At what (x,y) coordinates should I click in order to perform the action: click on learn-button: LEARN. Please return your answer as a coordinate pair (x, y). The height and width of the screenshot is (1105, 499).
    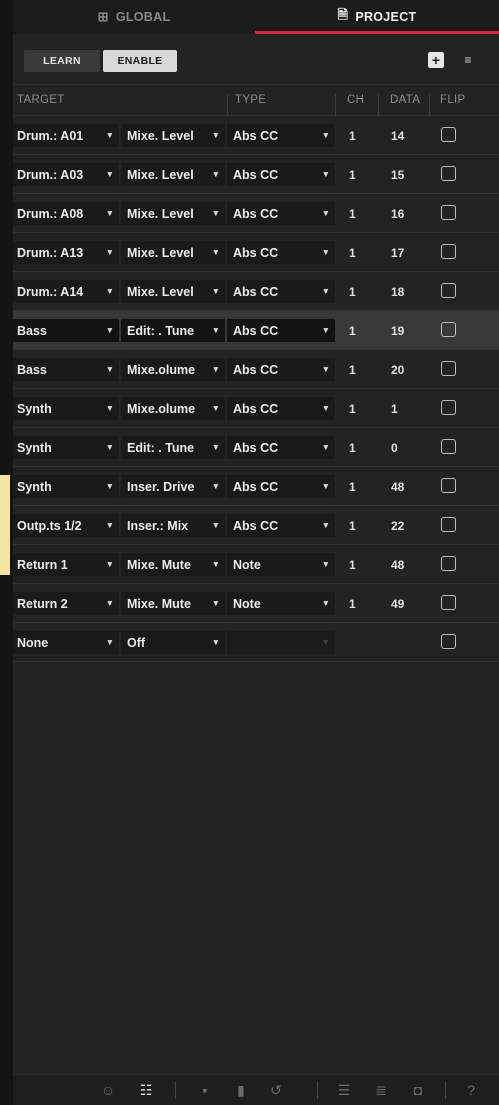
    Looking at the image, I should click on (62, 61).